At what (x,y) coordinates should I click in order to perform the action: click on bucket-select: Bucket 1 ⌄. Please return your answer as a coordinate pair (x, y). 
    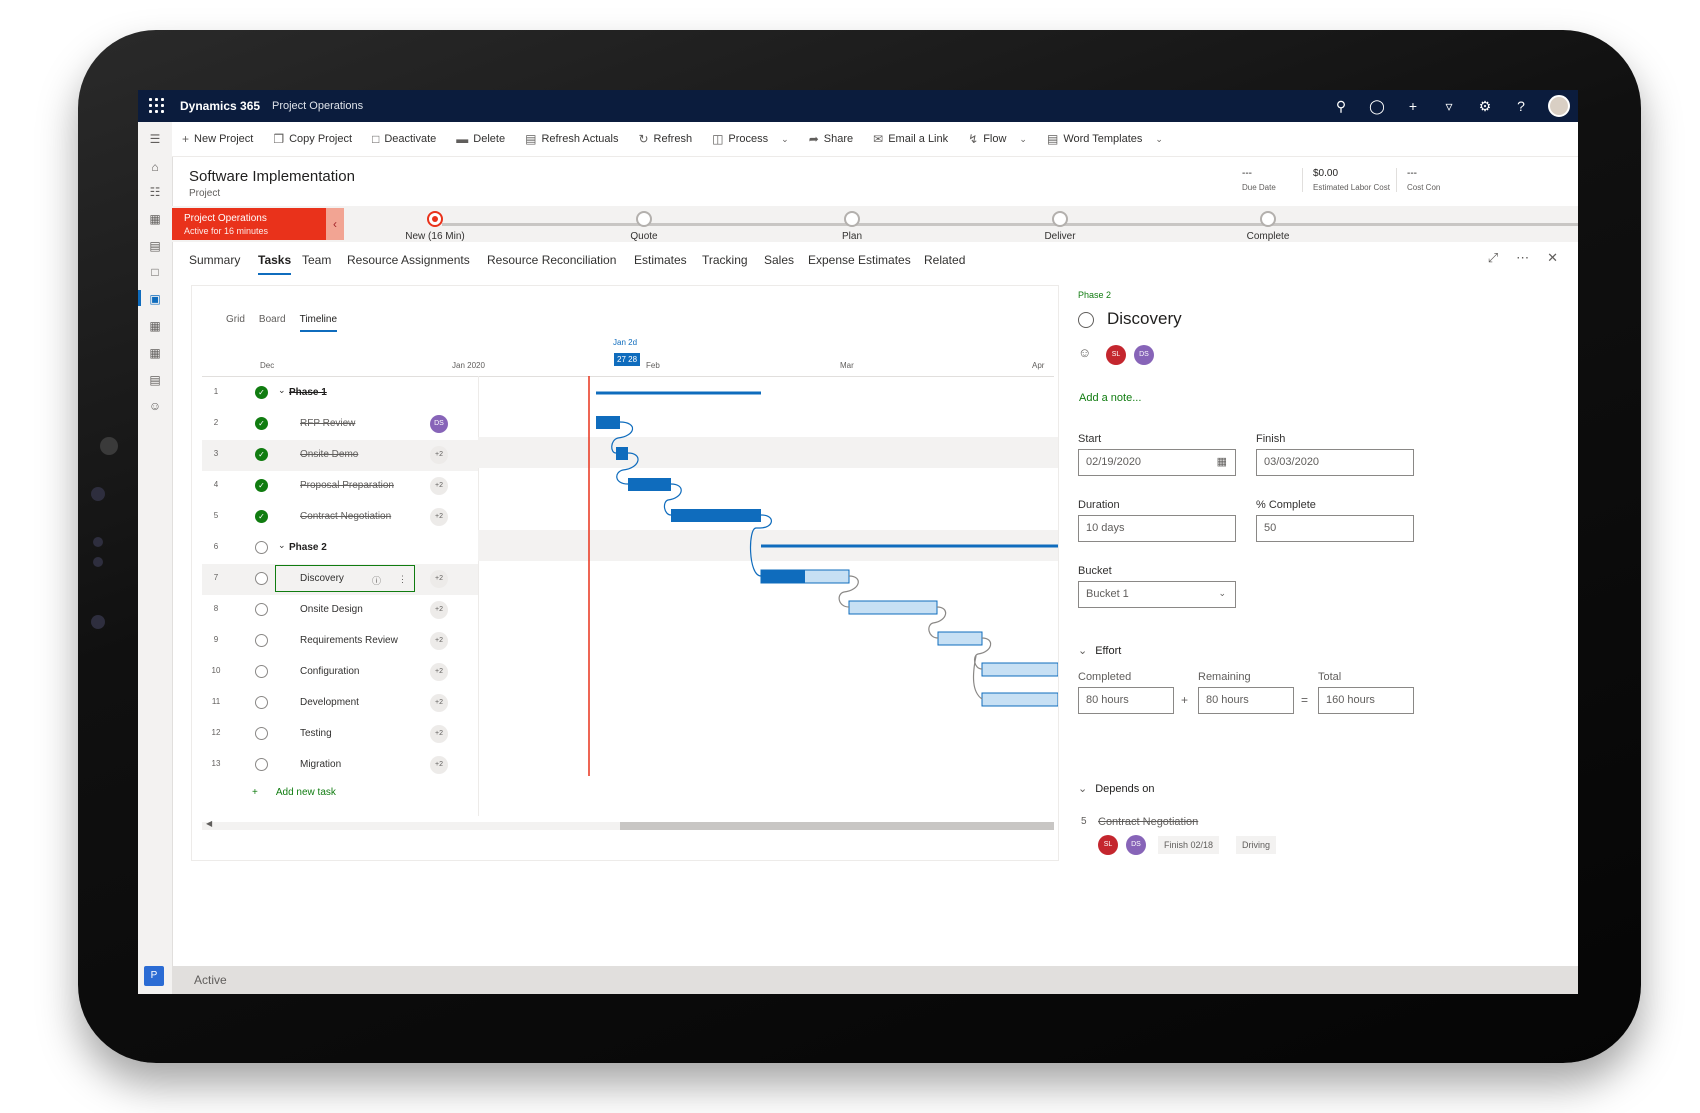
    Looking at the image, I should click on (1157, 594).